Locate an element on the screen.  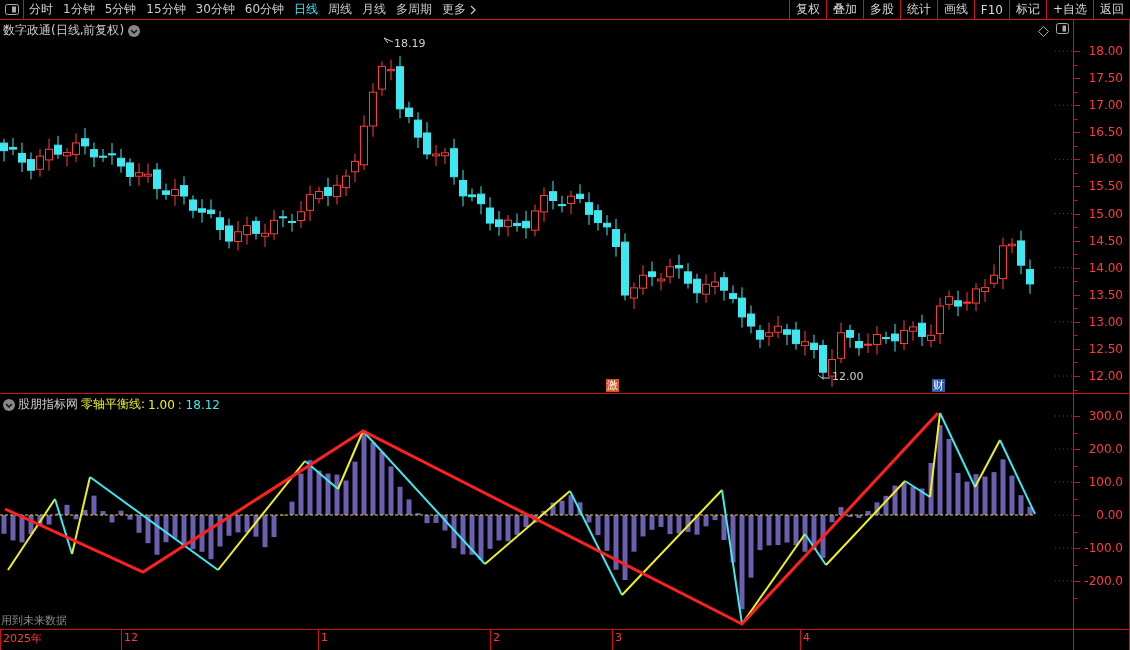
period-tab: 1分钟 is located at coordinates (79, 9).